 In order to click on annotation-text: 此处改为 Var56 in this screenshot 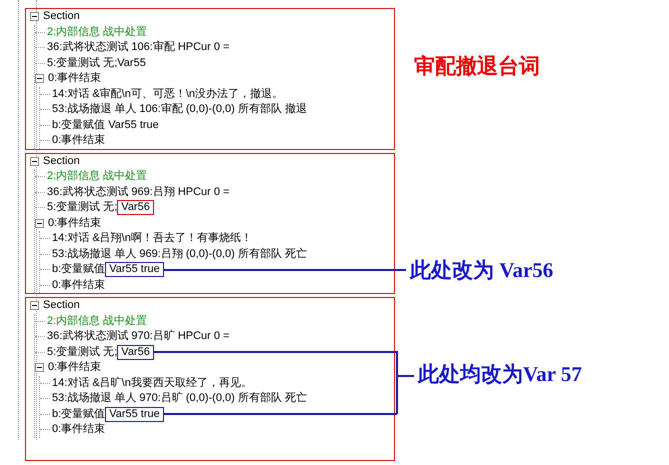, I will do `click(482, 270)`.